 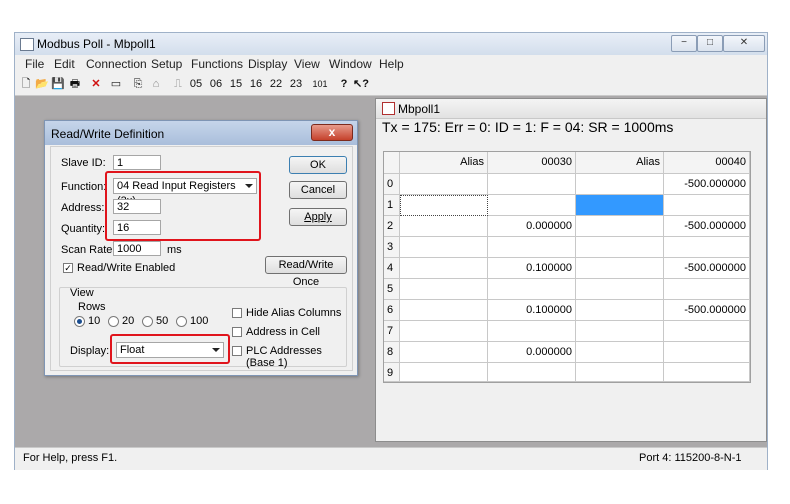 I want to click on save-icon: 💾, so click(x=58, y=84).